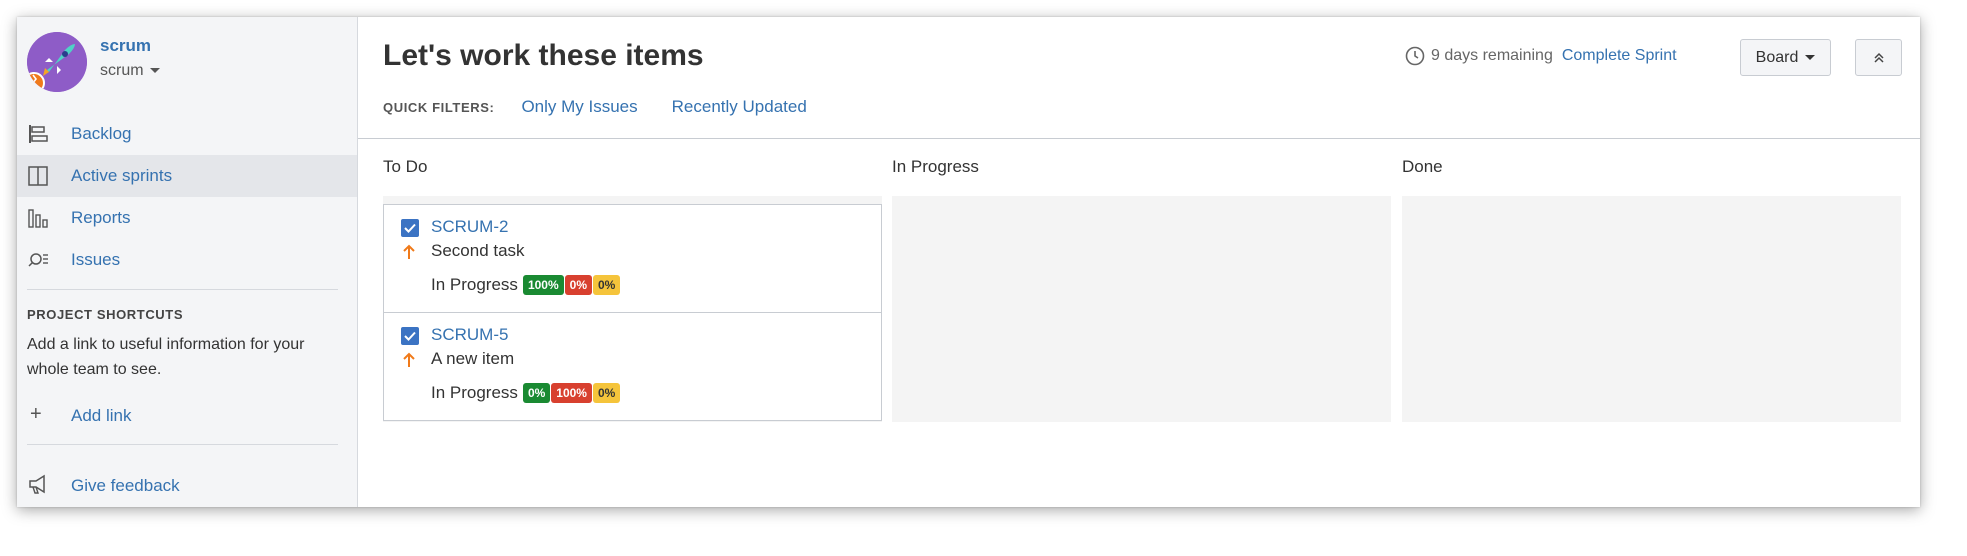  What do you see at coordinates (578, 285) in the screenshot?
I see `progress-badge-red: 0%` at bounding box center [578, 285].